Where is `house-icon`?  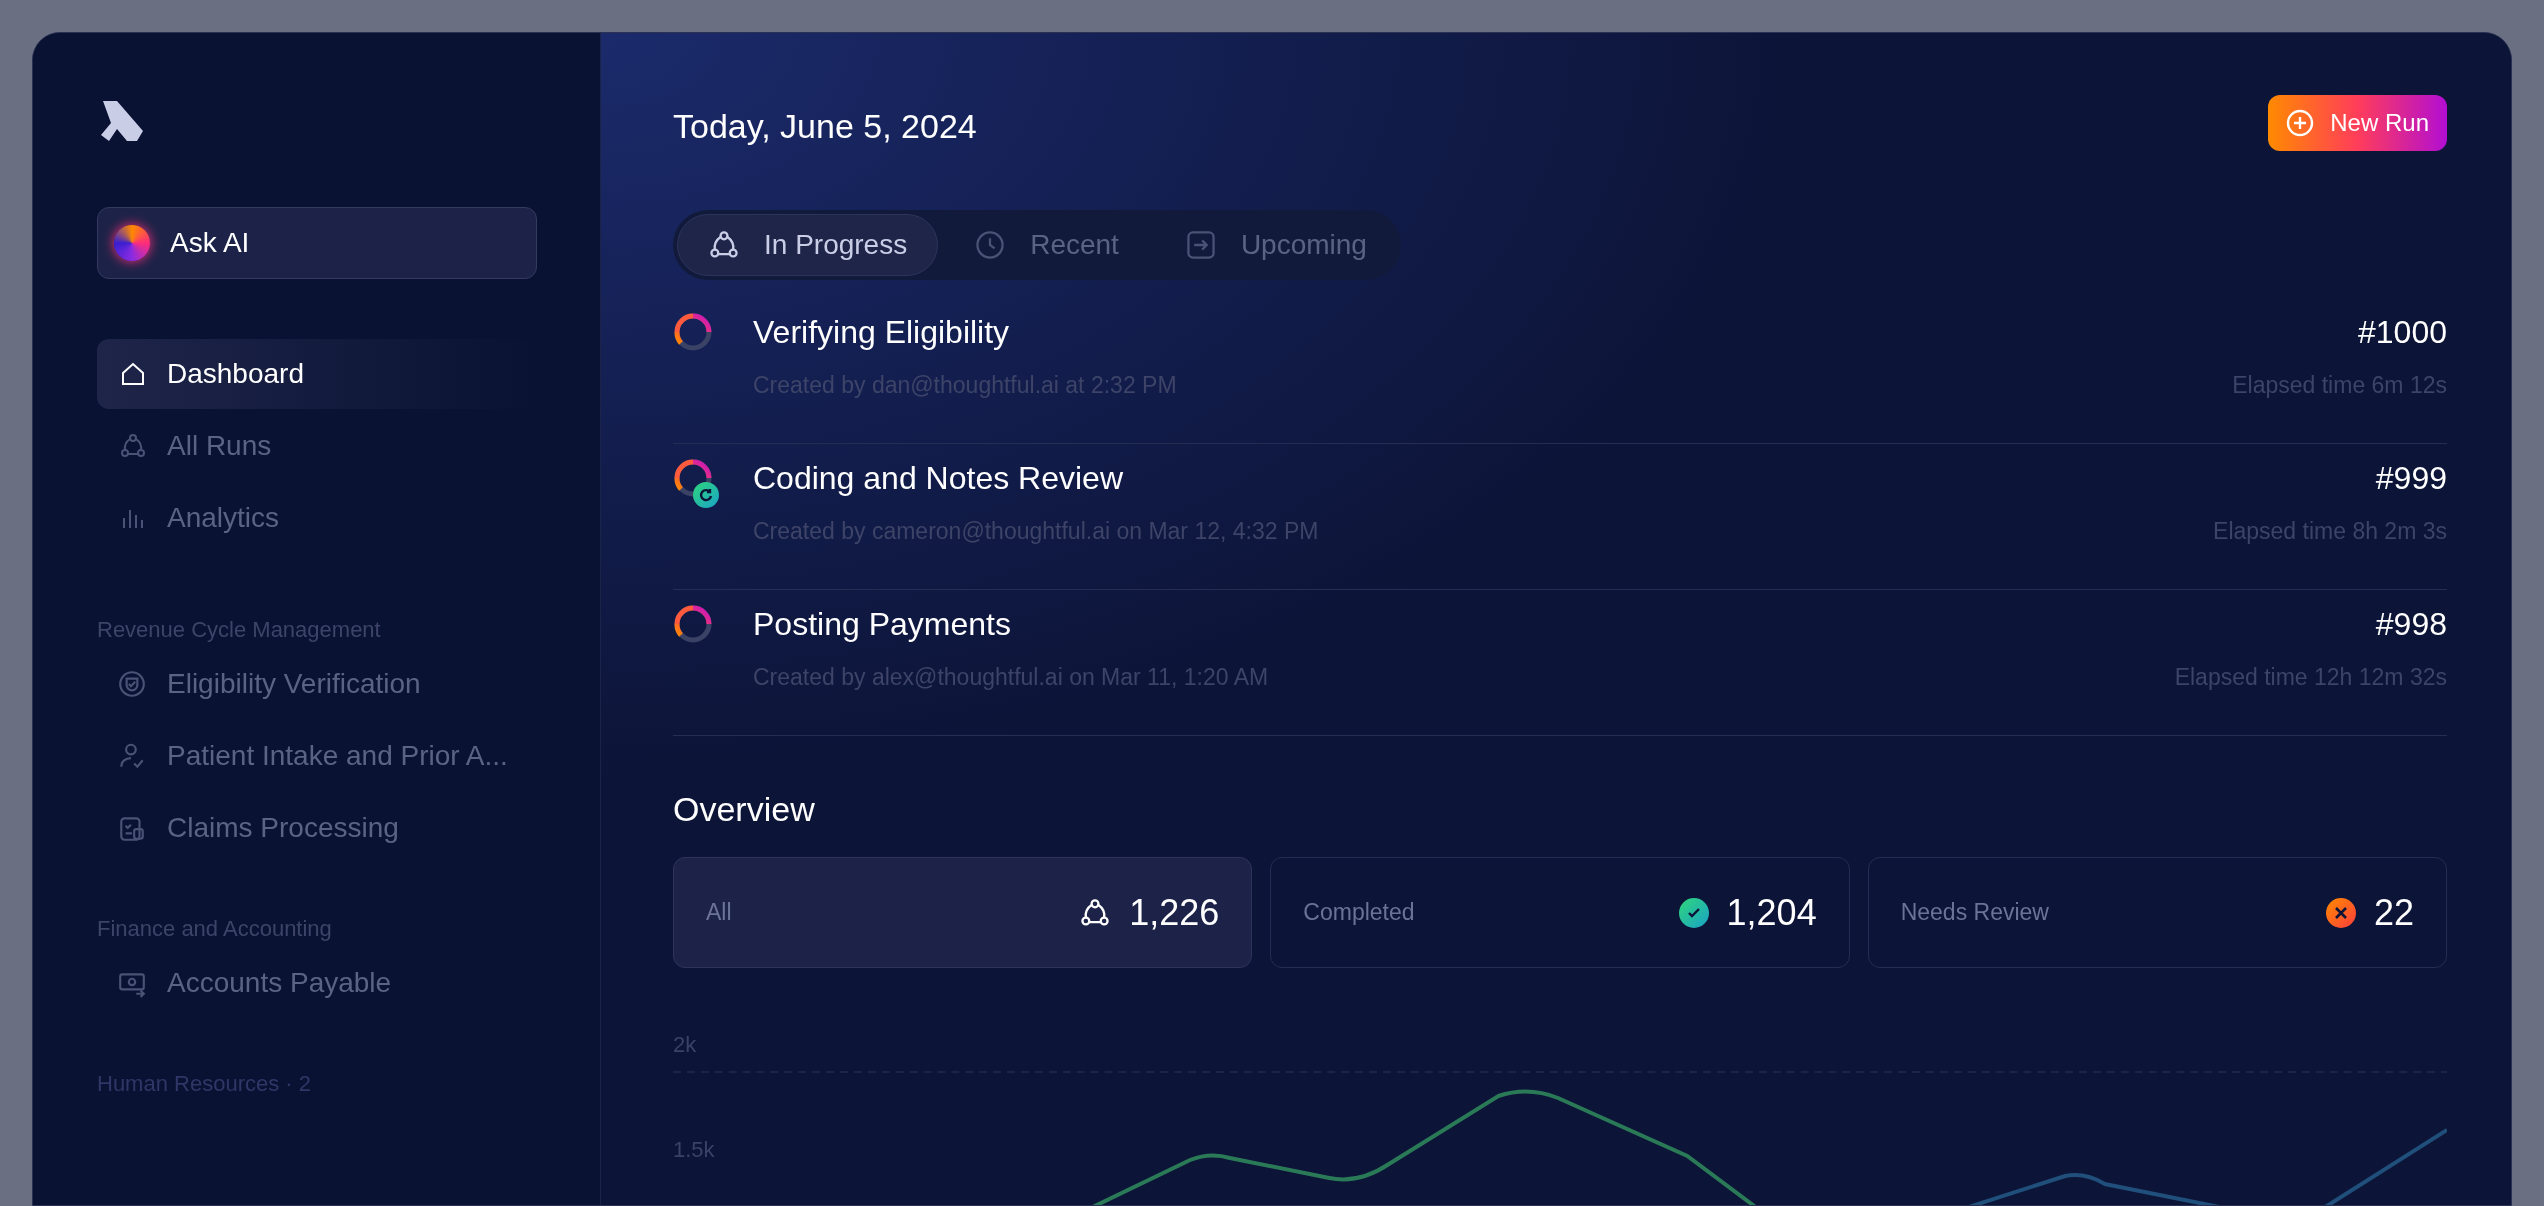 house-icon is located at coordinates (133, 374).